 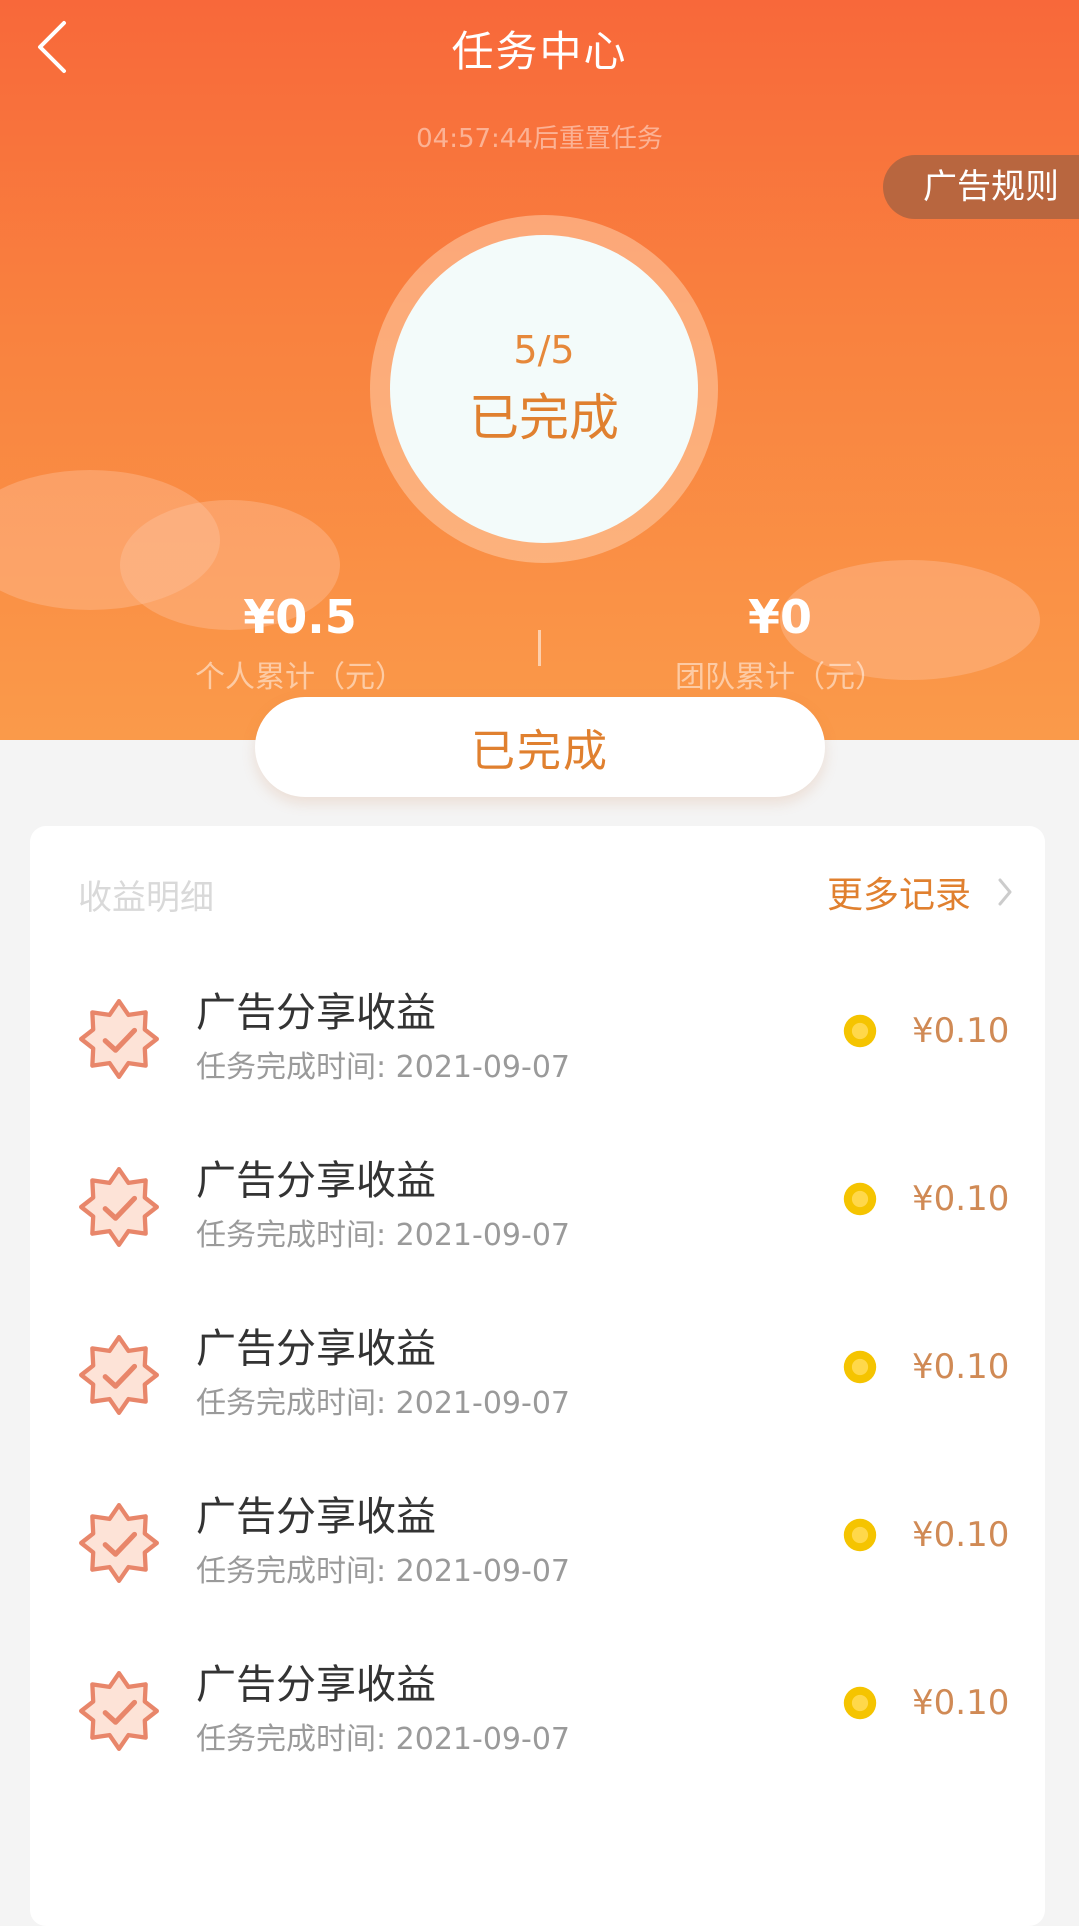 I want to click on more-records-label: 更多记录, so click(x=898, y=895).